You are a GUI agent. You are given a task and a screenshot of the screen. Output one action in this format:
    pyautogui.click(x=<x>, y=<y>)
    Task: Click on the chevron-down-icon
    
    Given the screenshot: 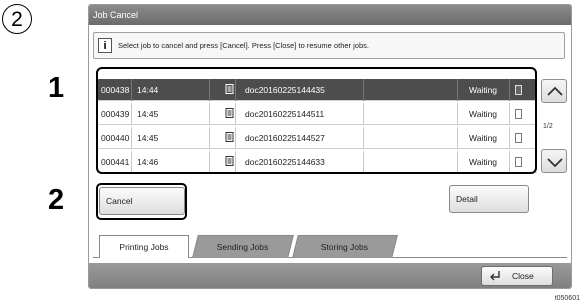 What is the action you would take?
    pyautogui.click(x=555, y=163)
    